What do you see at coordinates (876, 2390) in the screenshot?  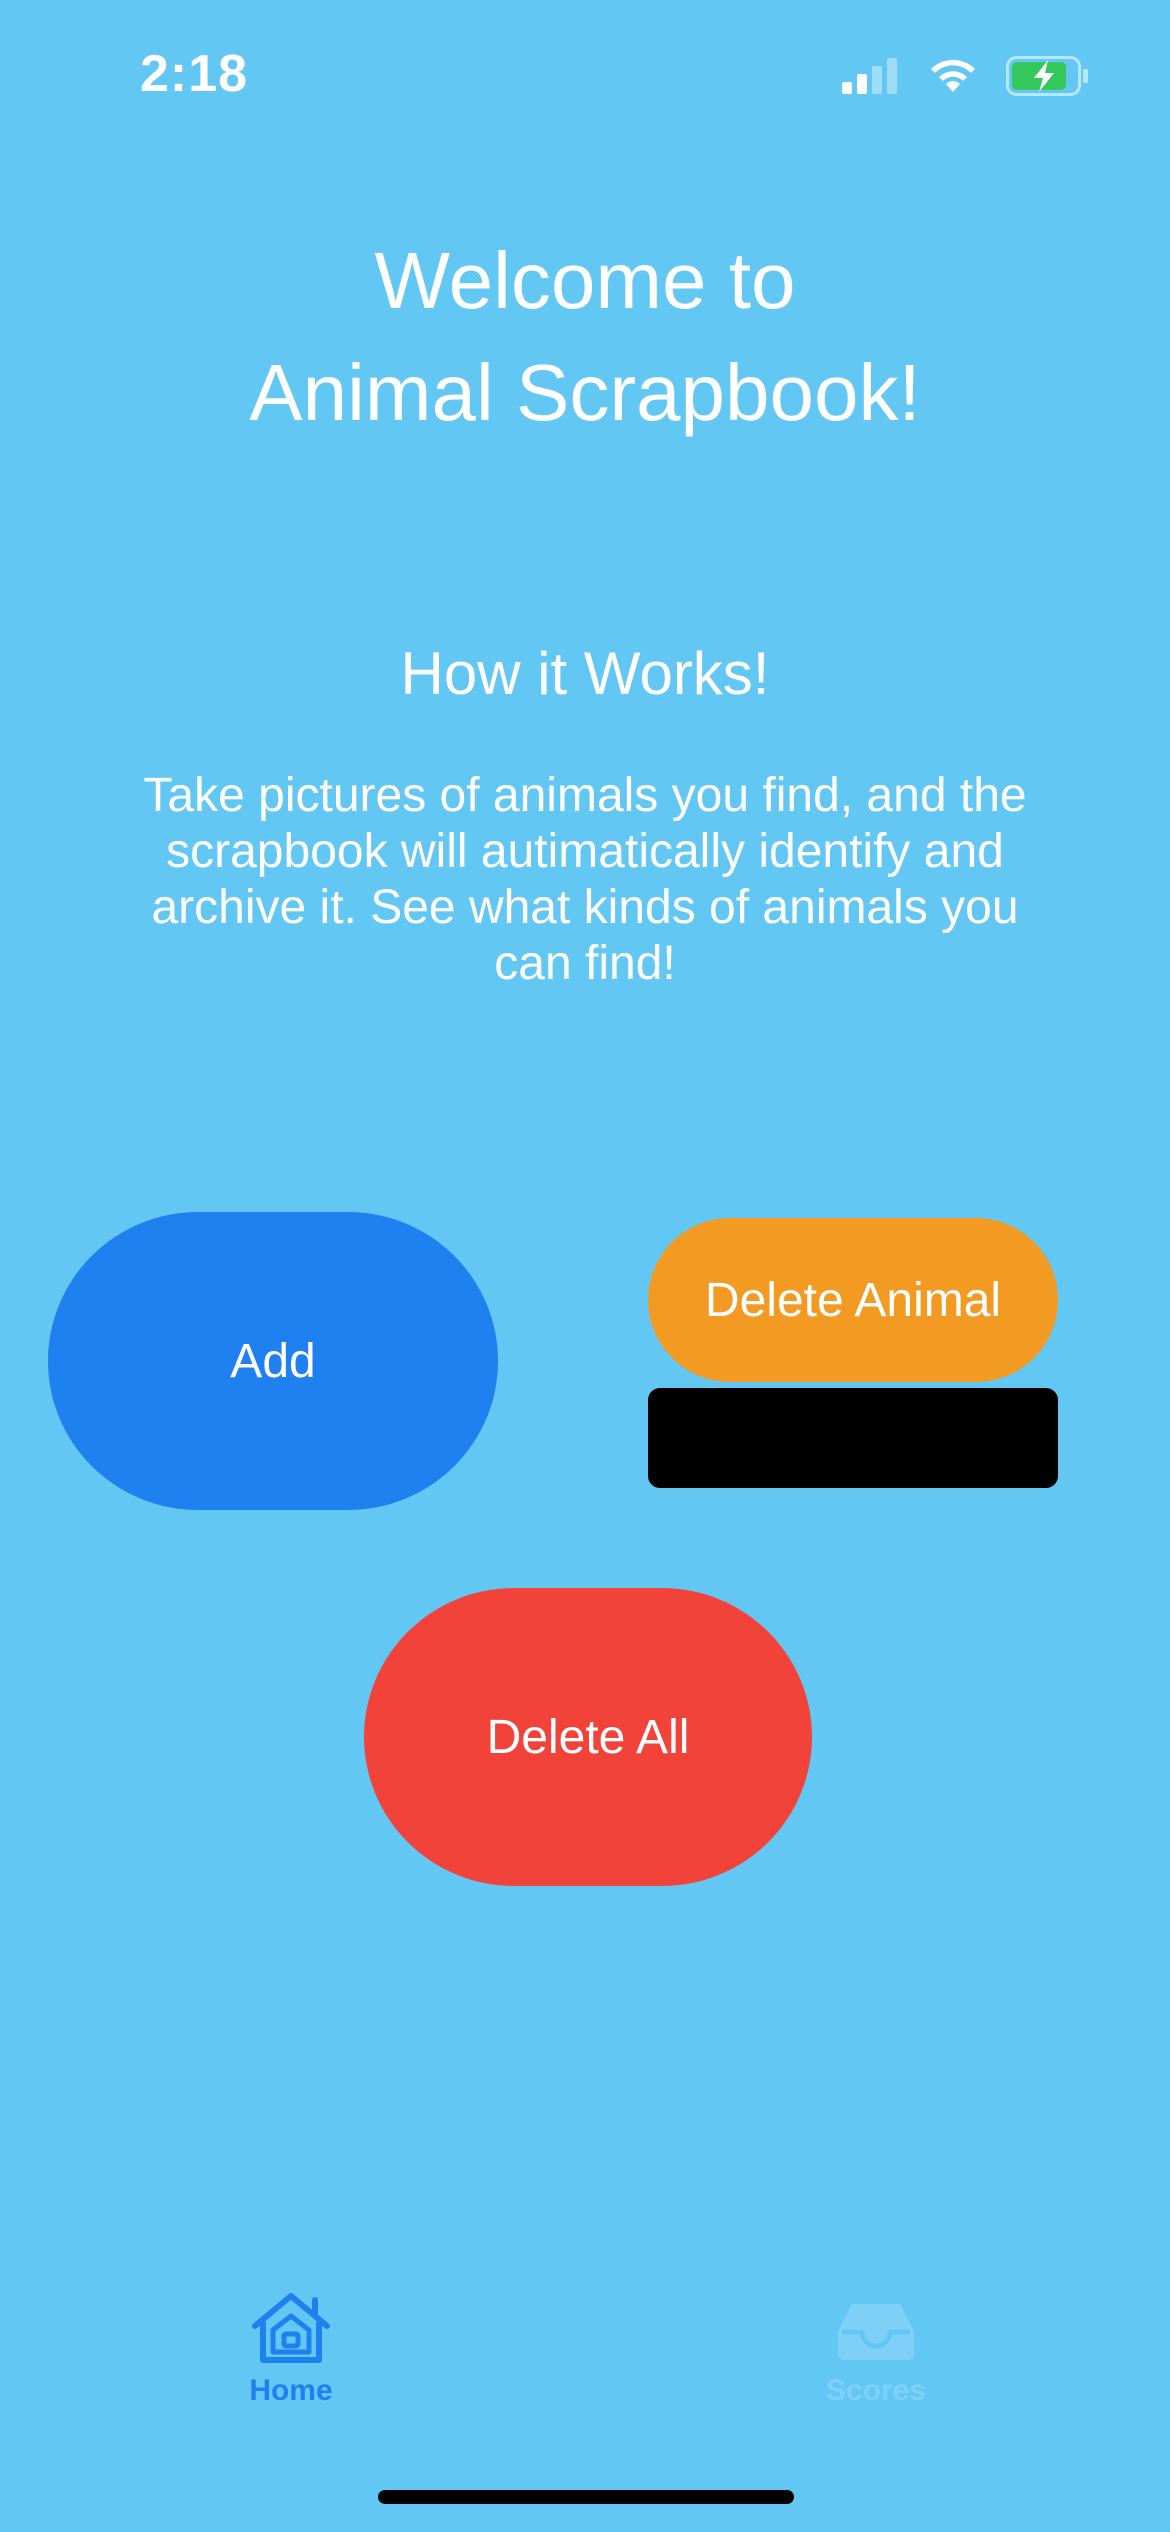 I see `tab-scores-label: Scores` at bounding box center [876, 2390].